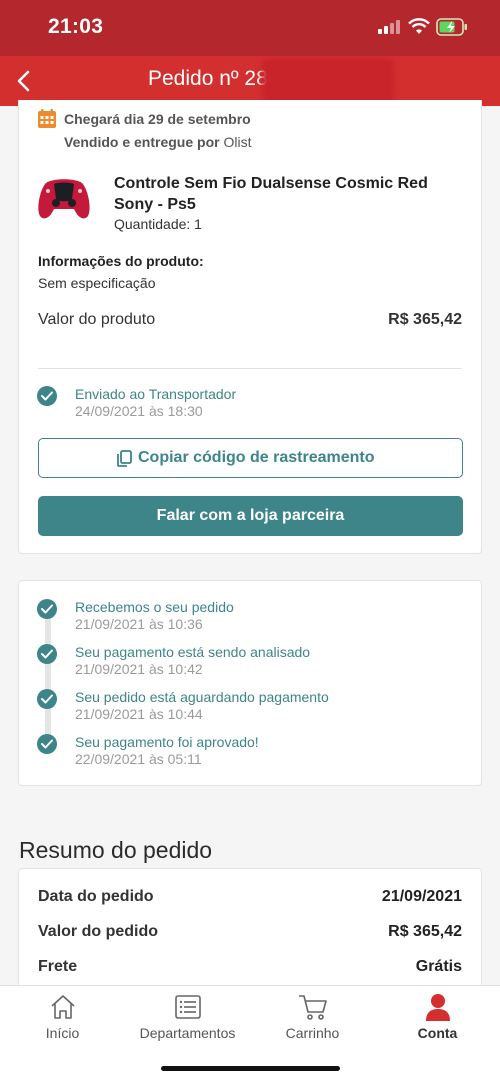  What do you see at coordinates (97, 283) in the screenshot?
I see `product-info-value: Sem especificação` at bounding box center [97, 283].